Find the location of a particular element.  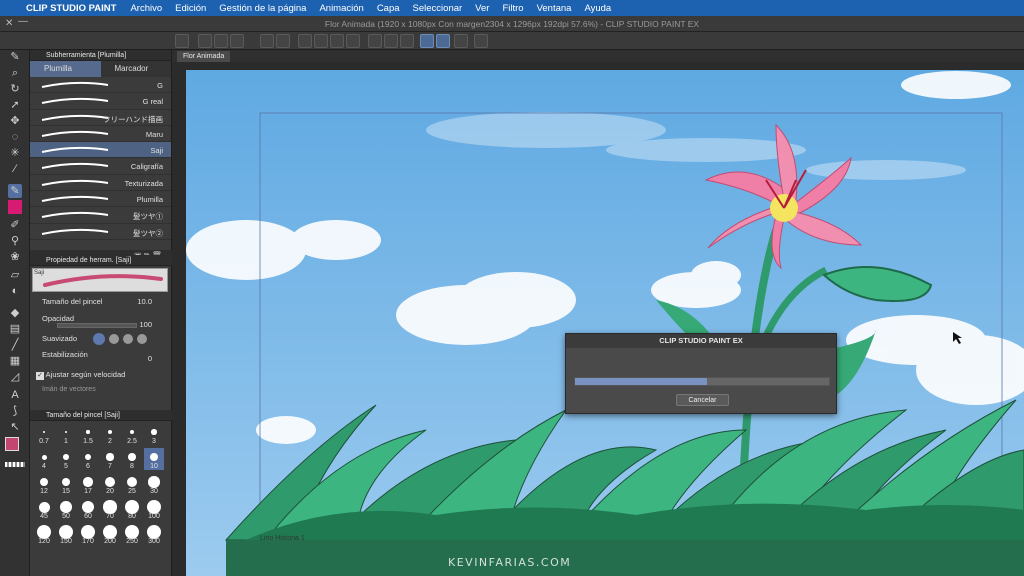

undo-icon is located at coordinates (267, 41).